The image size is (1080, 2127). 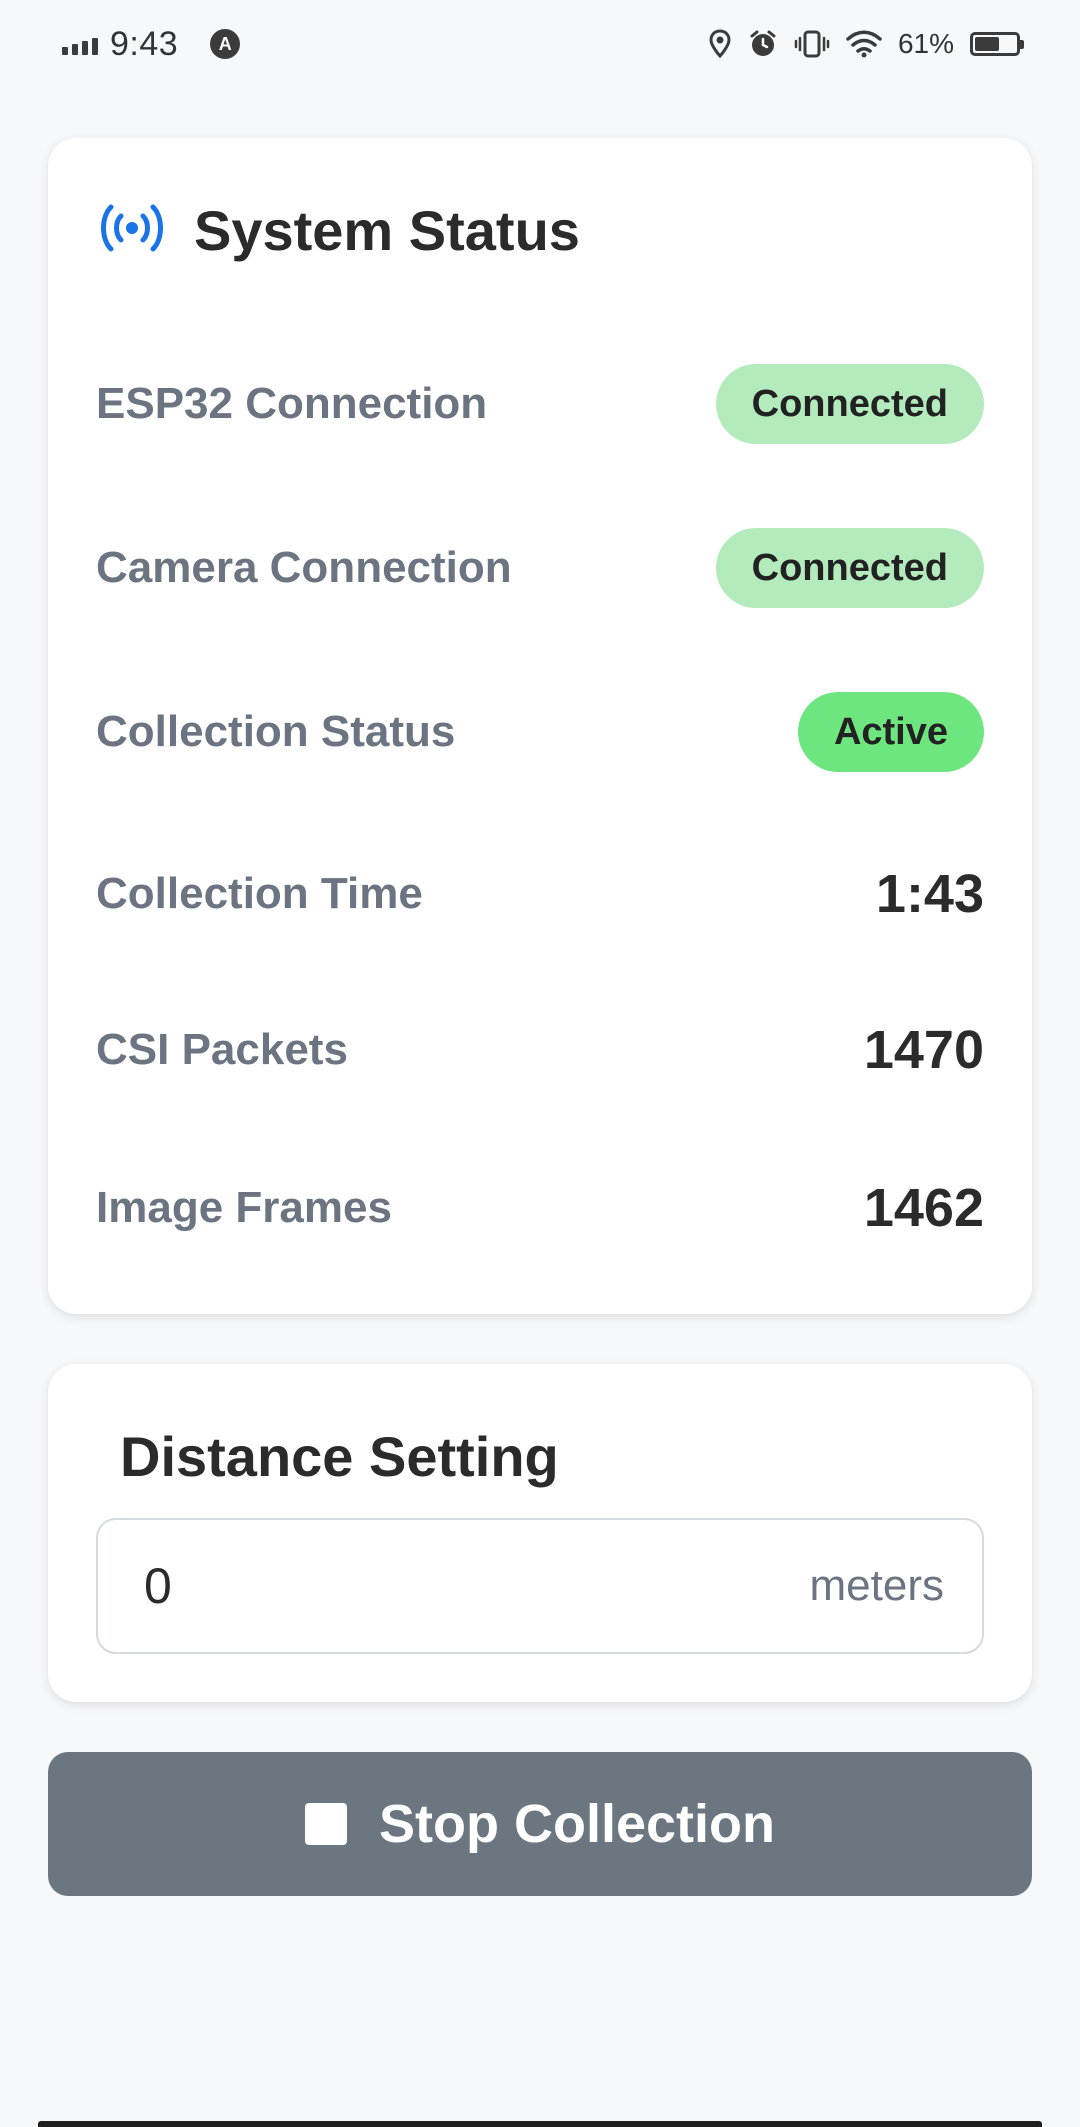 I want to click on wifi-icon, so click(x=864, y=44).